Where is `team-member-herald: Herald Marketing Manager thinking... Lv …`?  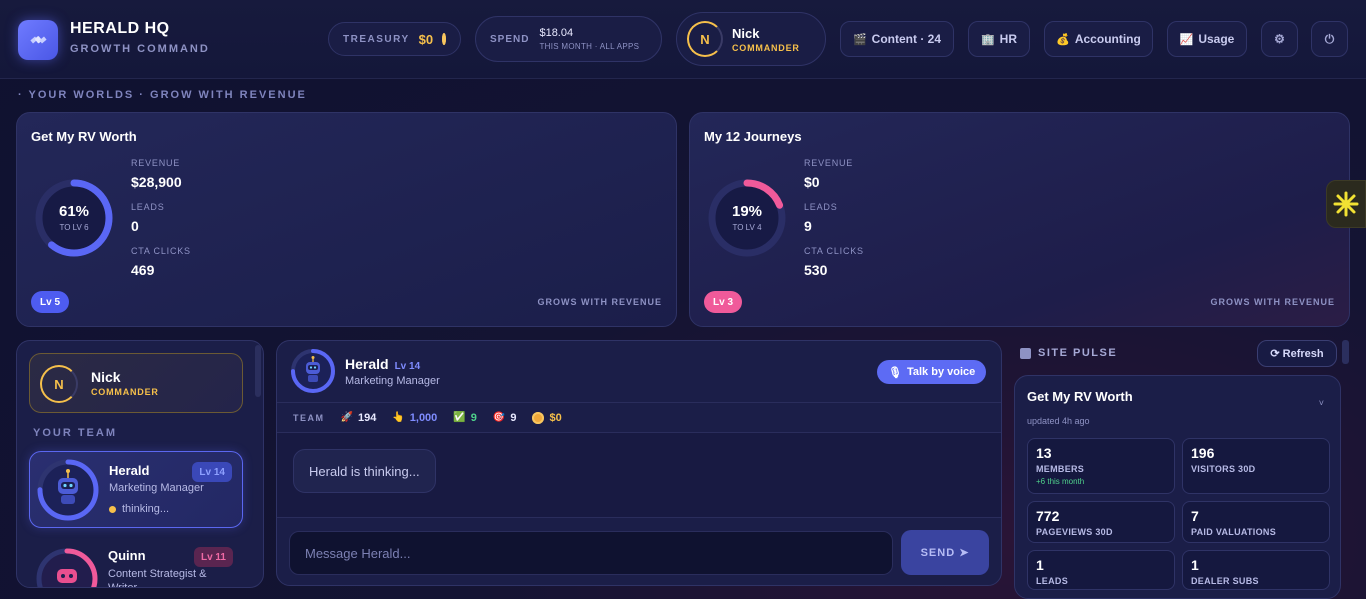 team-member-herald: Herald Marketing Manager thinking... Lv … is located at coordinates (136, 489).